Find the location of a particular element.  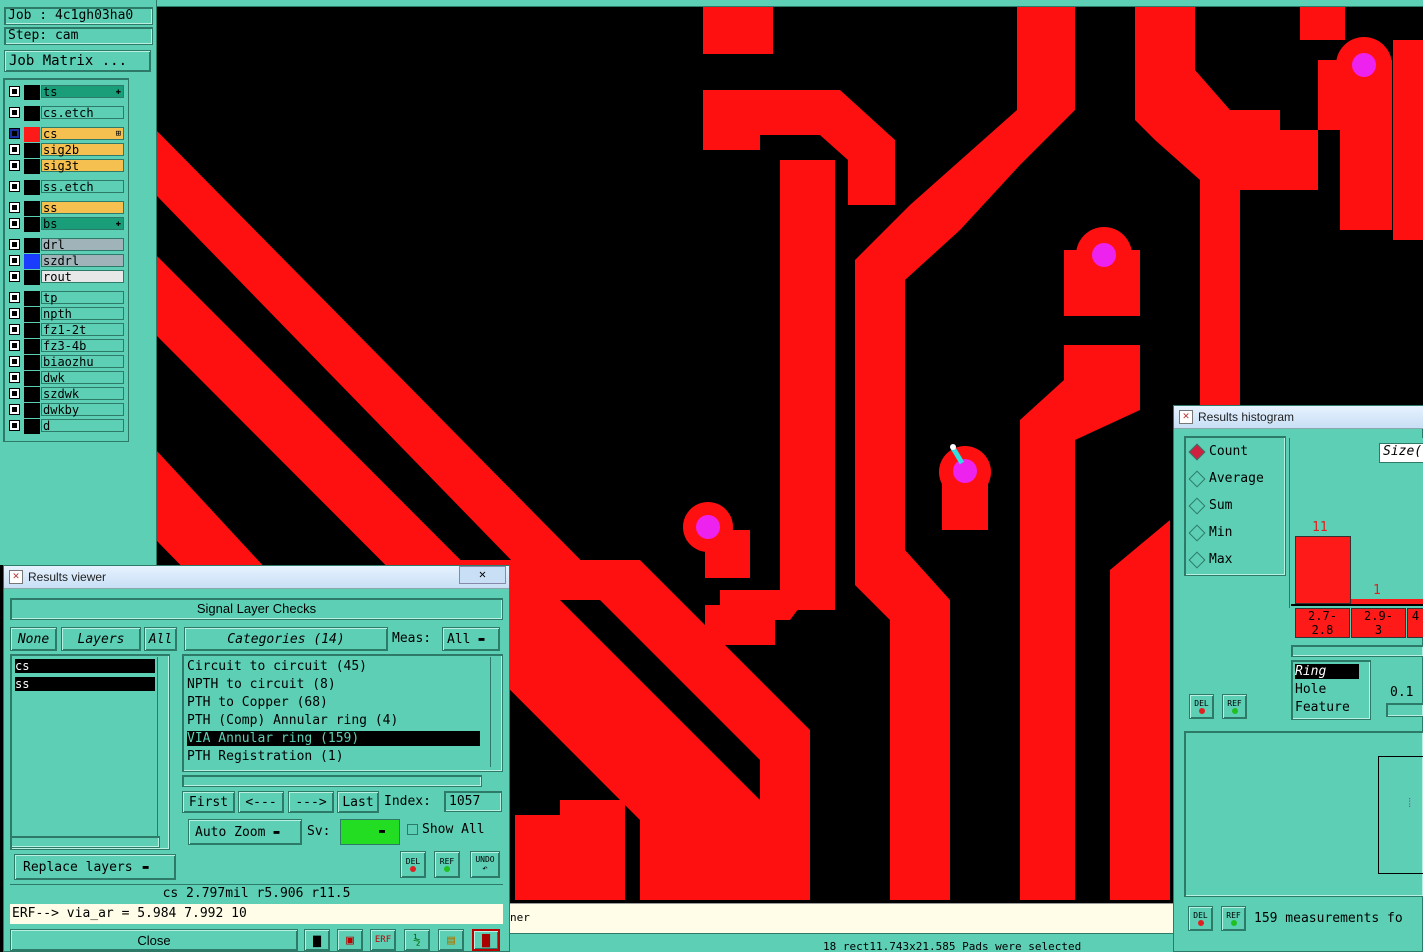

histogram-bar is located at coordinates (1323, 570).